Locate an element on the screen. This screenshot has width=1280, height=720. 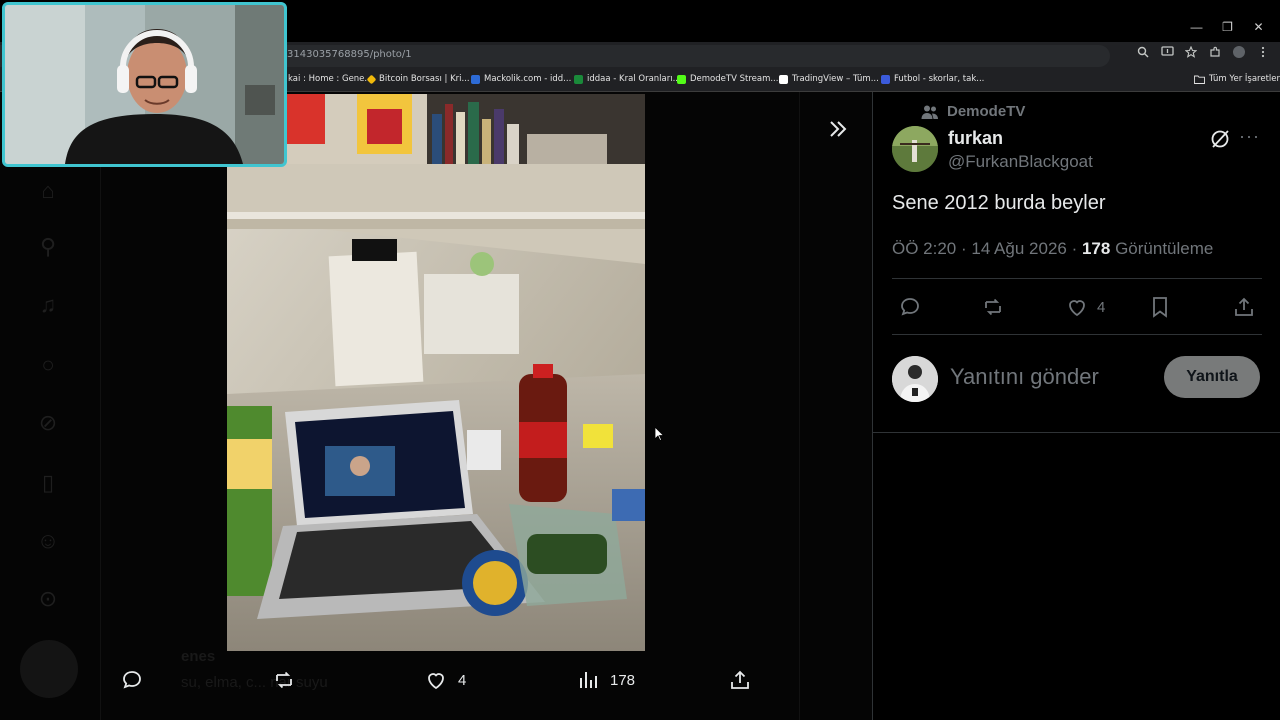
author-display-name: furkan is located at coordinates (975, 138).